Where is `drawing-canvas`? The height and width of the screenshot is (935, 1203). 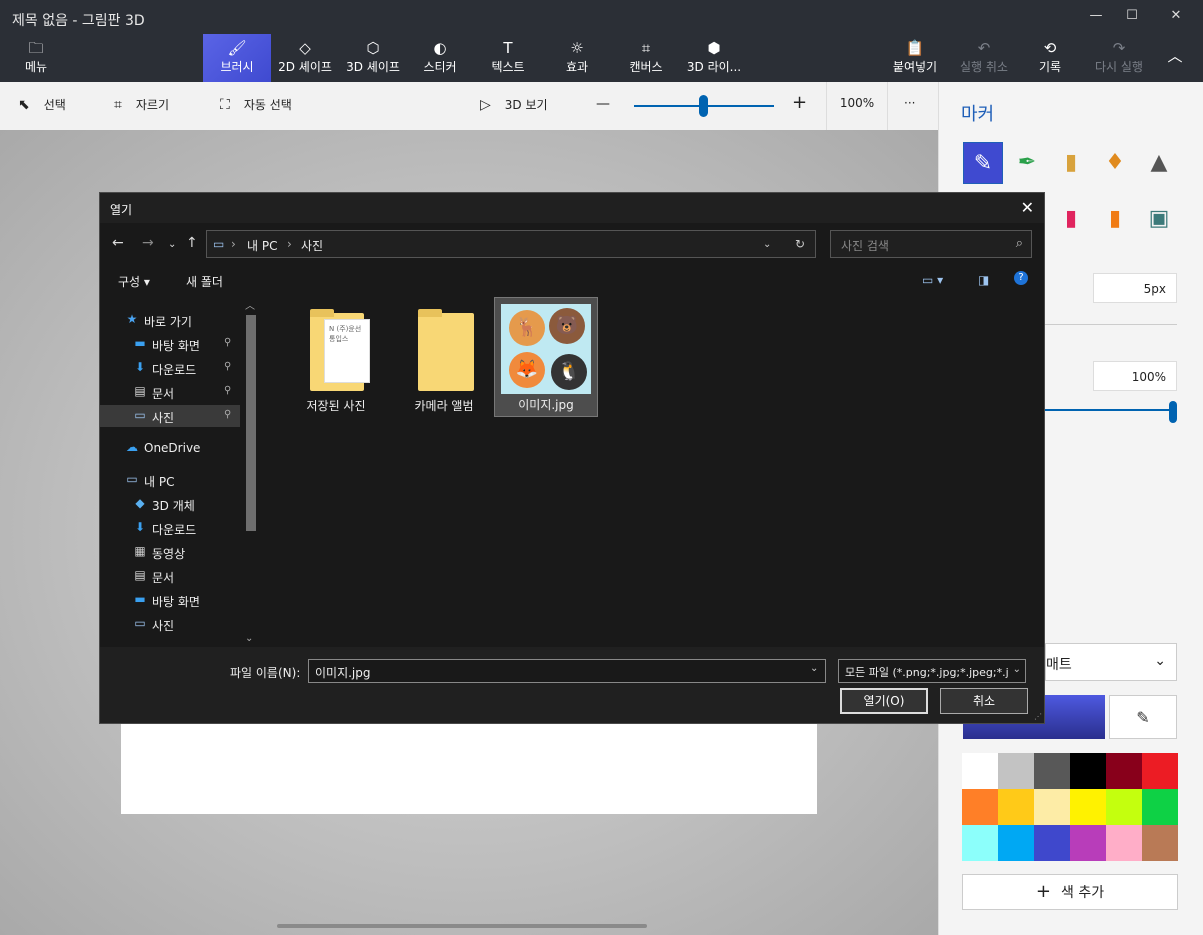 drawing-canvas is located at coordinates (469, 767).